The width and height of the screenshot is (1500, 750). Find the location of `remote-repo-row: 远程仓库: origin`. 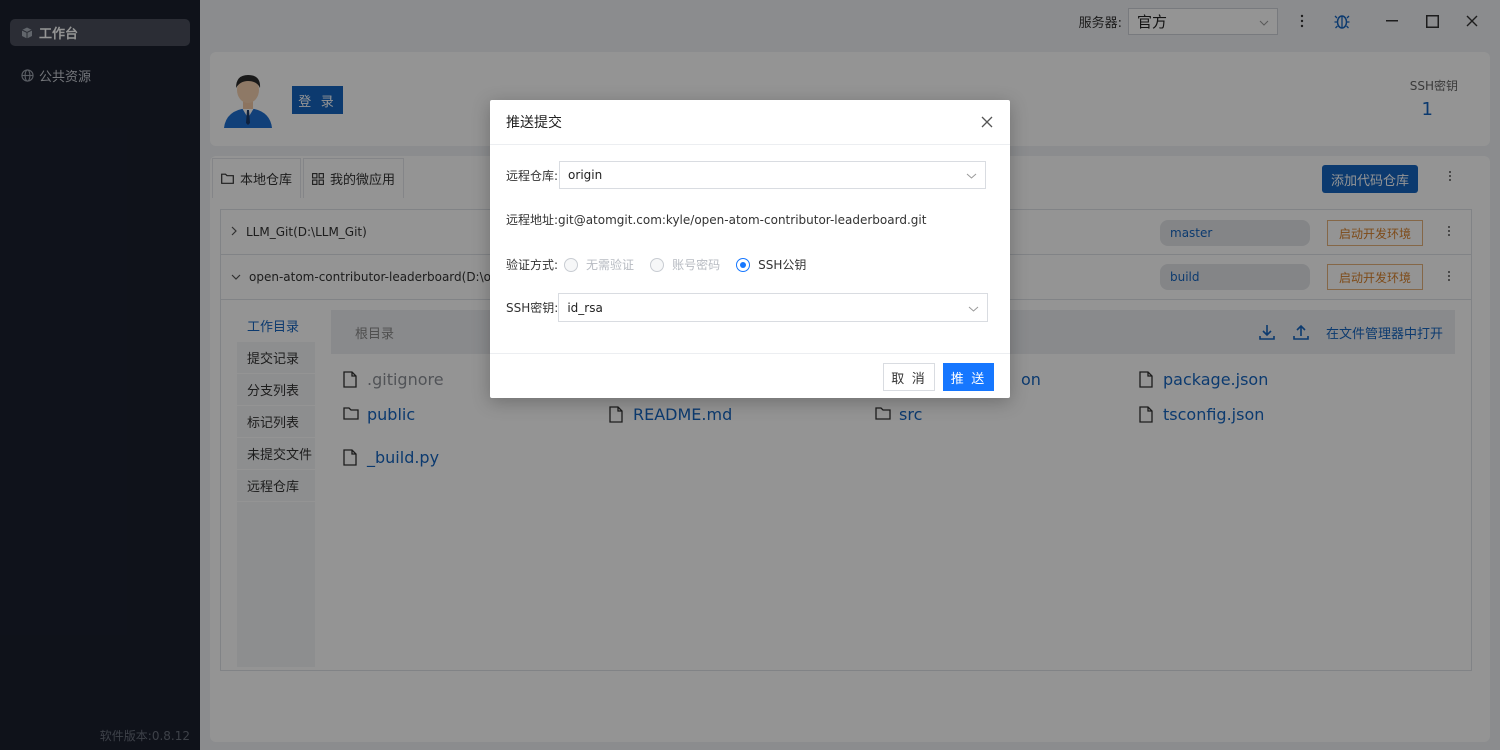

remote-repo-row: 远程仓库: origin is located at coordinates (746, 175).